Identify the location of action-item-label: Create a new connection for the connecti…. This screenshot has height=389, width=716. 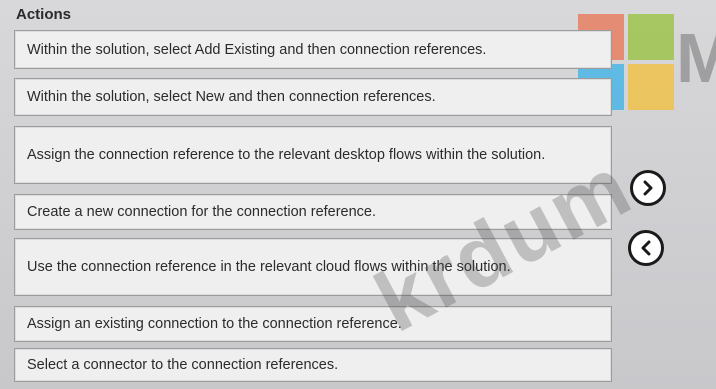
(202, 212).